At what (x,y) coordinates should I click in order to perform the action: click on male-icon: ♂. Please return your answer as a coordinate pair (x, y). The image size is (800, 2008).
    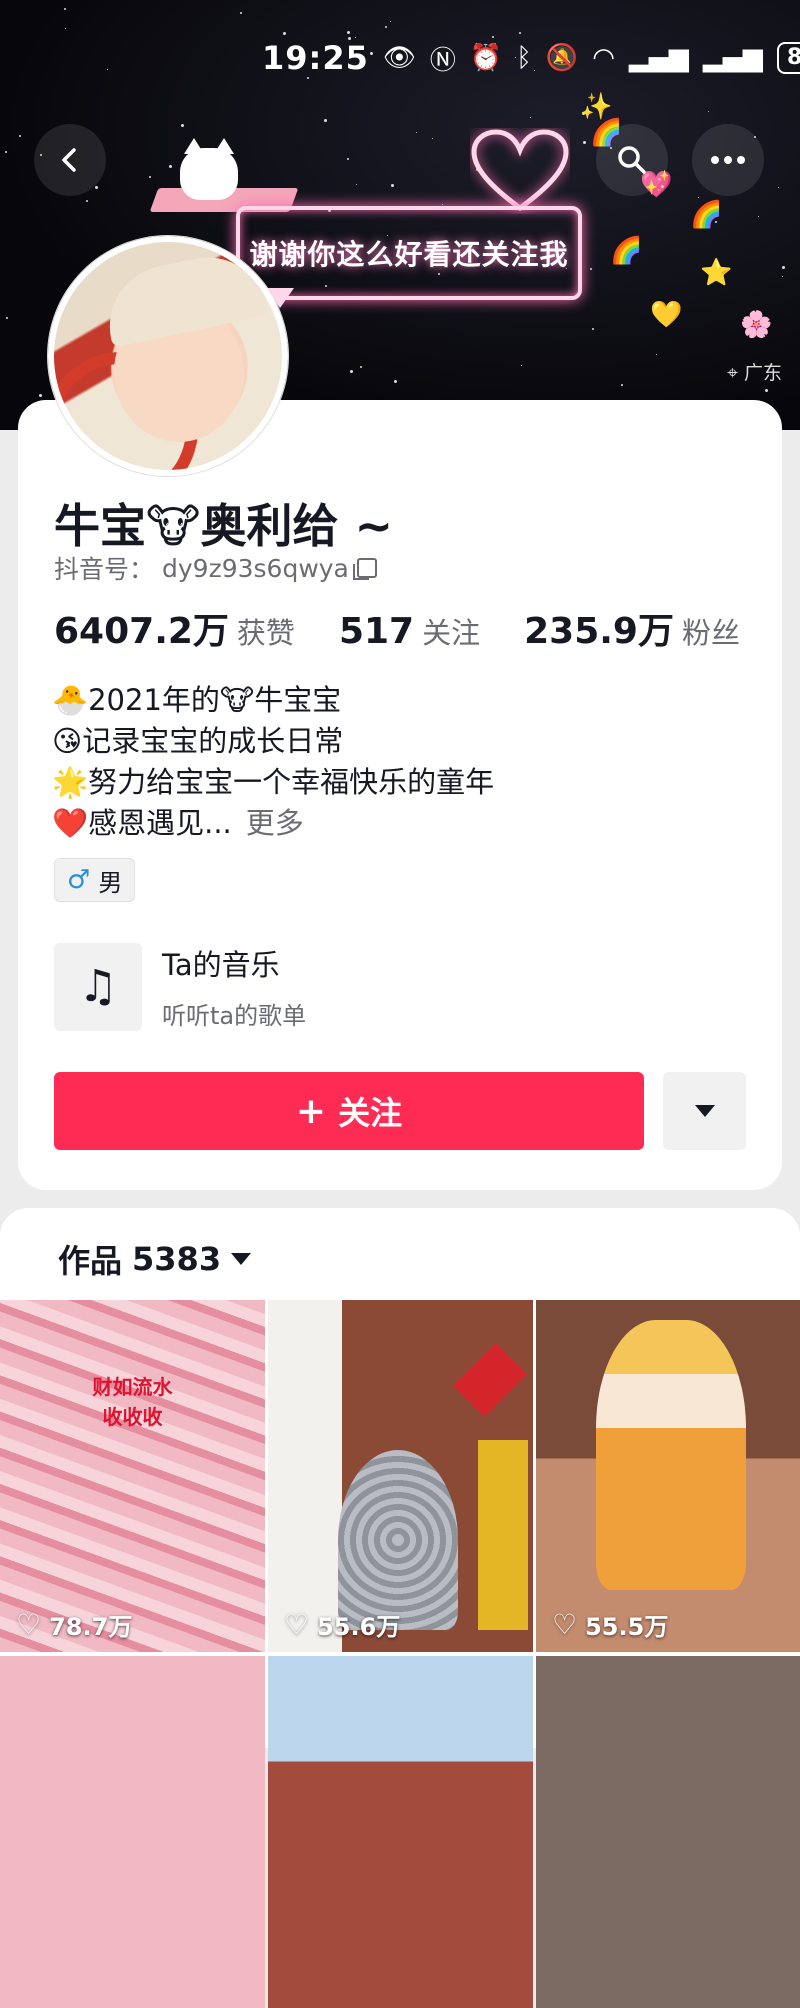
    Looking at the image, I should click on (79, 880).